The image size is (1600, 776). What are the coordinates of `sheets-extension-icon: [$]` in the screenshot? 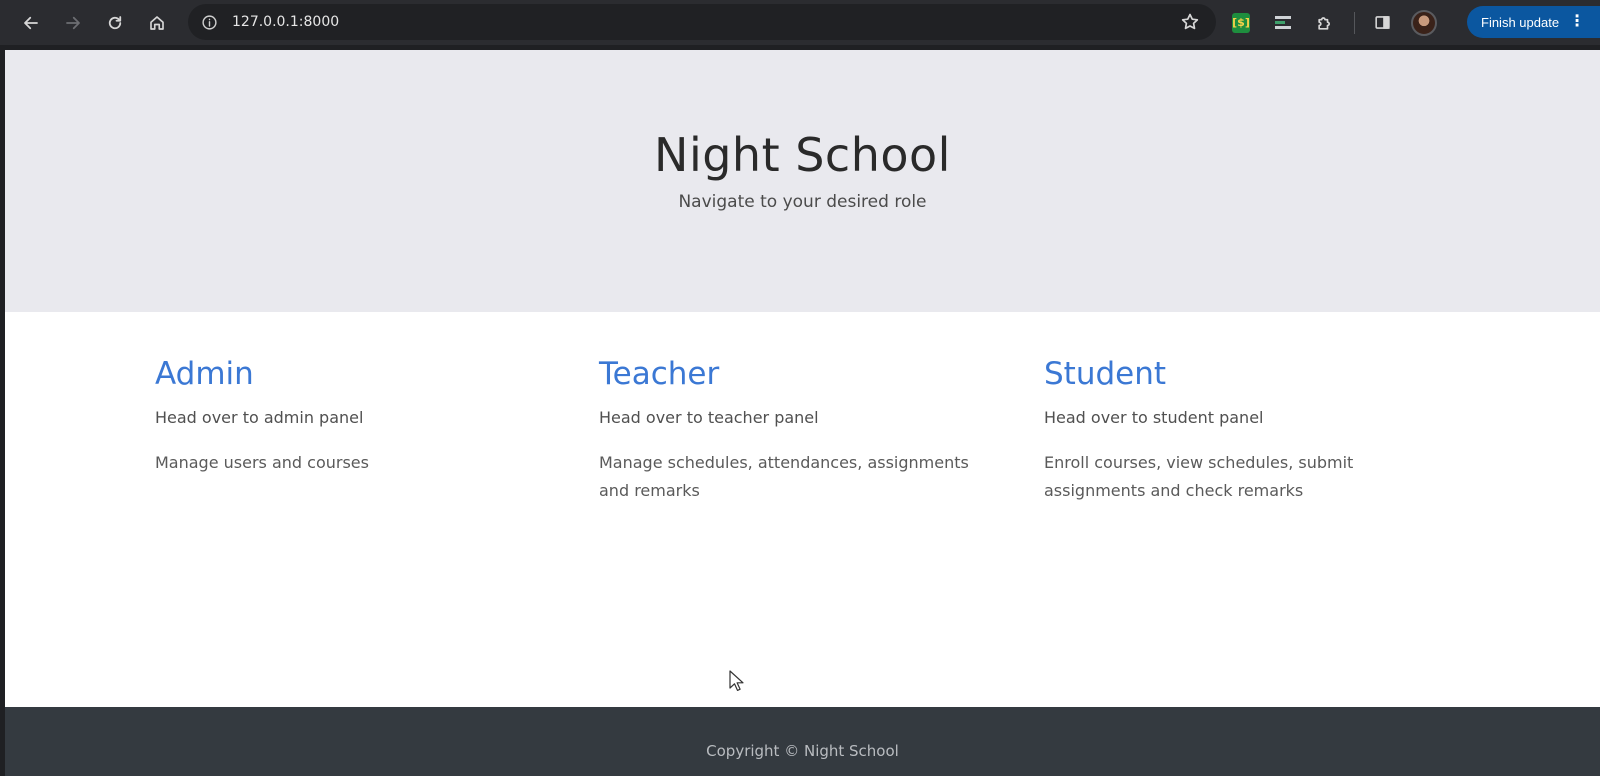 It's located at (1241, 22).